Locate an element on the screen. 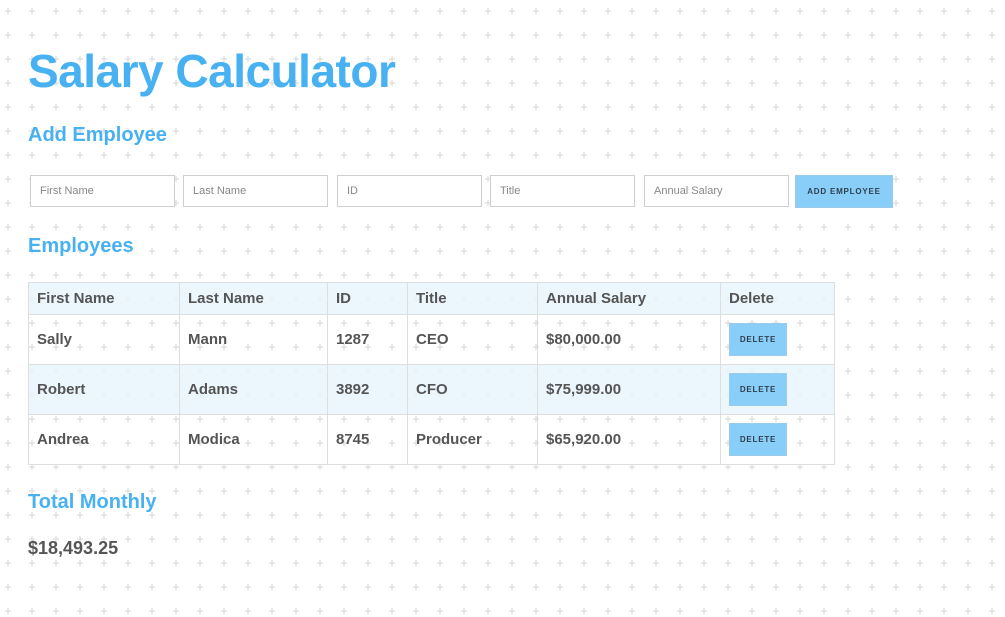 The width and height of the screenshot is (1005, 617). cell-annual-salary: $80,000.00 is located at coordinates (629, 339).